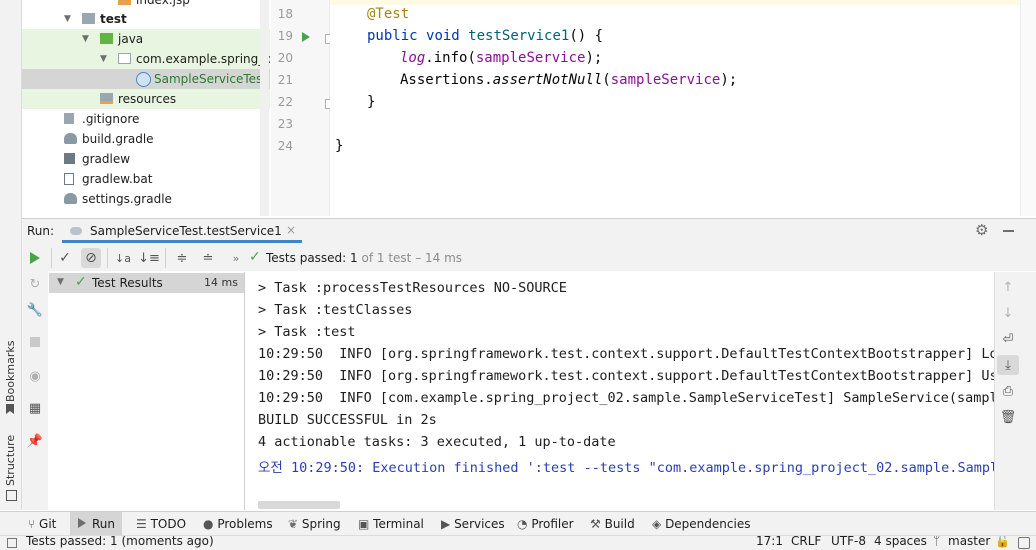  What do you see at coordinates (146, 119) in the screenshot?
I see `tree-item-gitignore: .gitignore` at bounding box center [146, 119].